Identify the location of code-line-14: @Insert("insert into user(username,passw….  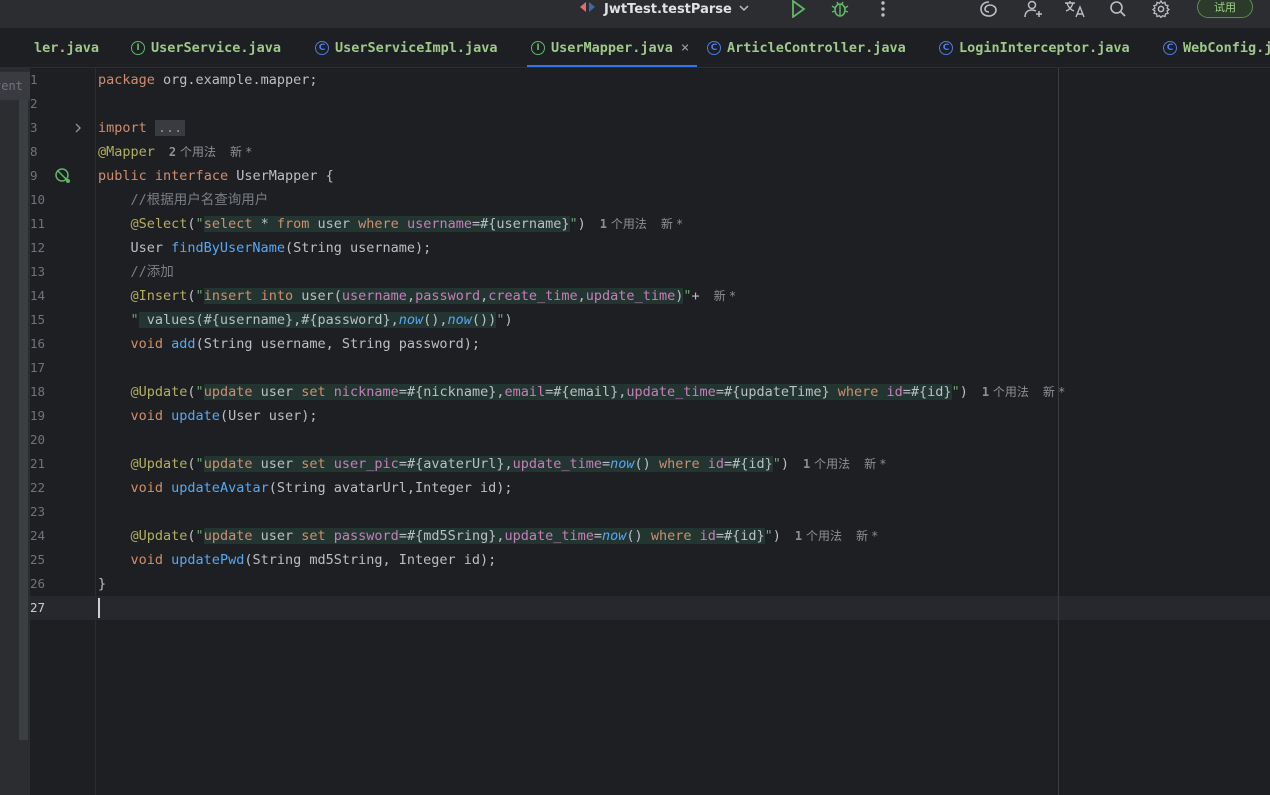
(416, 296).